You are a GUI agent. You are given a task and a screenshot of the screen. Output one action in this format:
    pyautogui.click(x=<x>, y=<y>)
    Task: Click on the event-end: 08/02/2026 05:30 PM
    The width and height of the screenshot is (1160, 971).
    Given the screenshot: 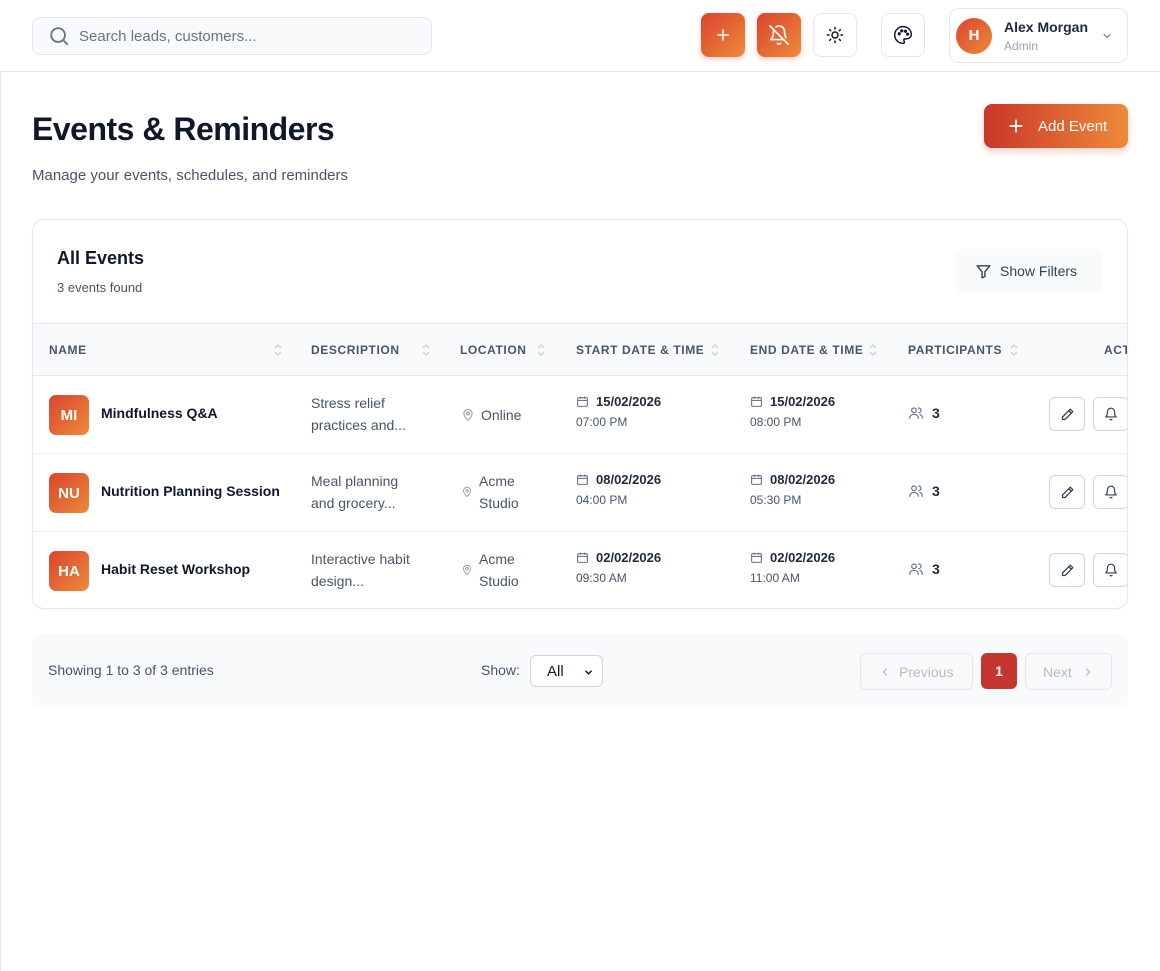 What is the action you would take?
    pyautogui.click(x=792, y=489)
    